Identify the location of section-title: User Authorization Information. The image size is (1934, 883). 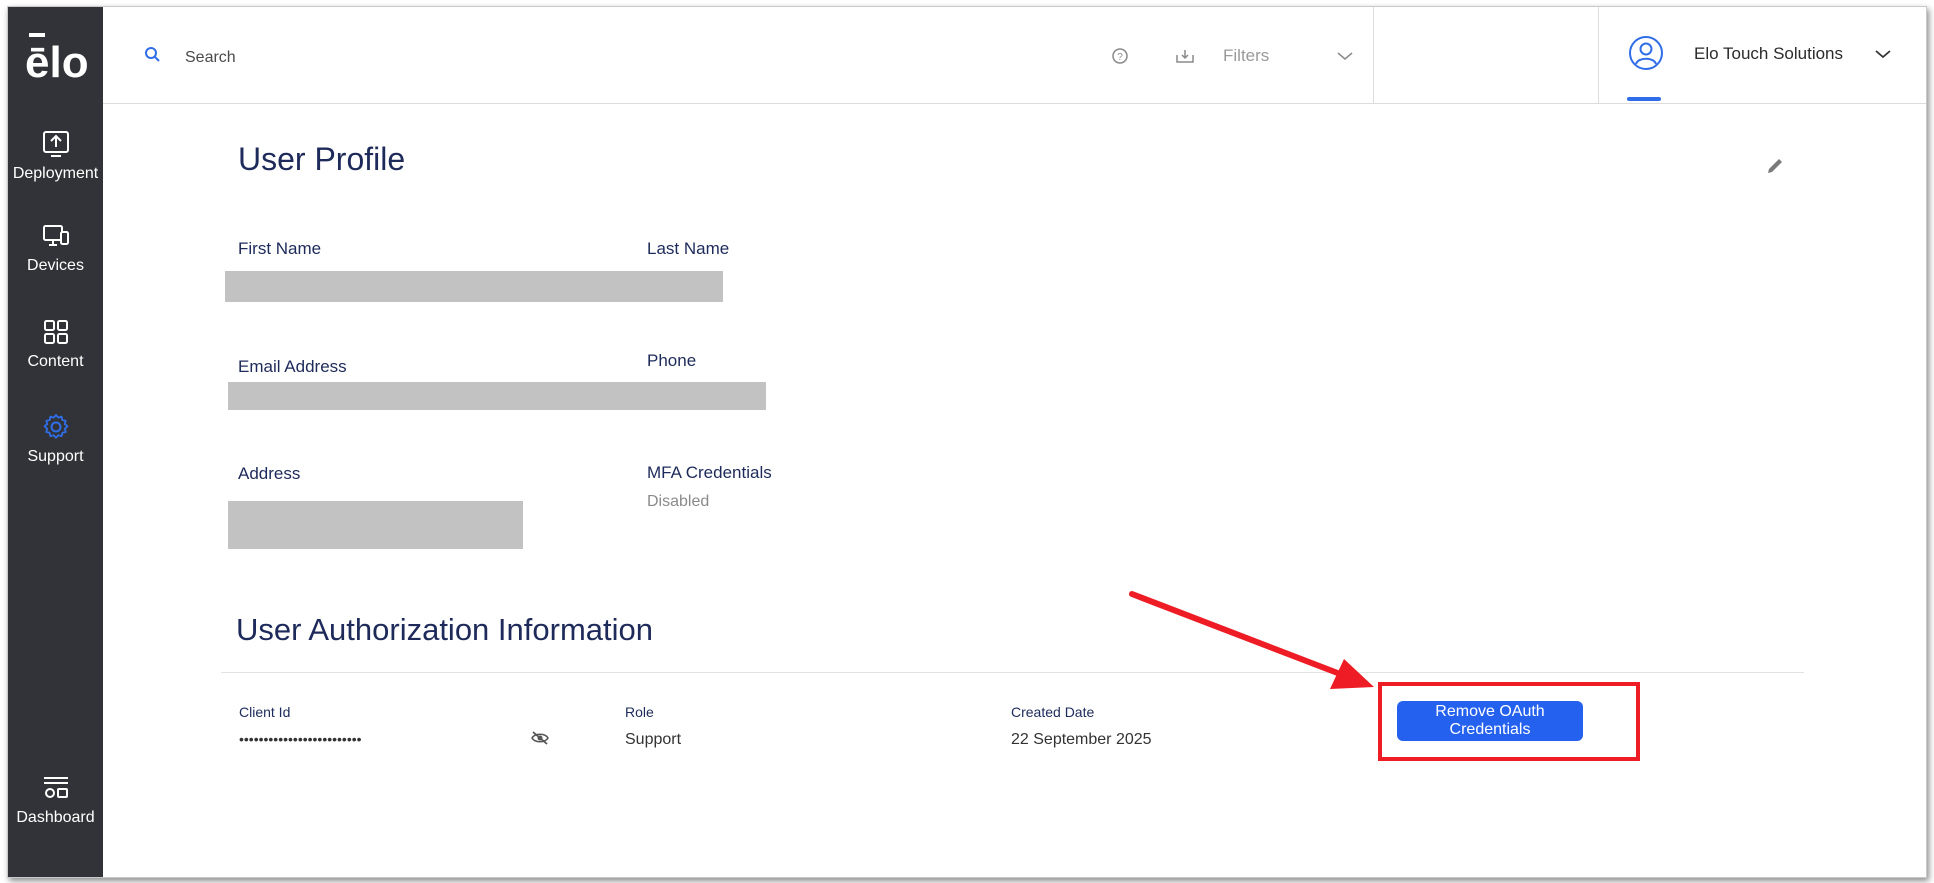
(444, 629).